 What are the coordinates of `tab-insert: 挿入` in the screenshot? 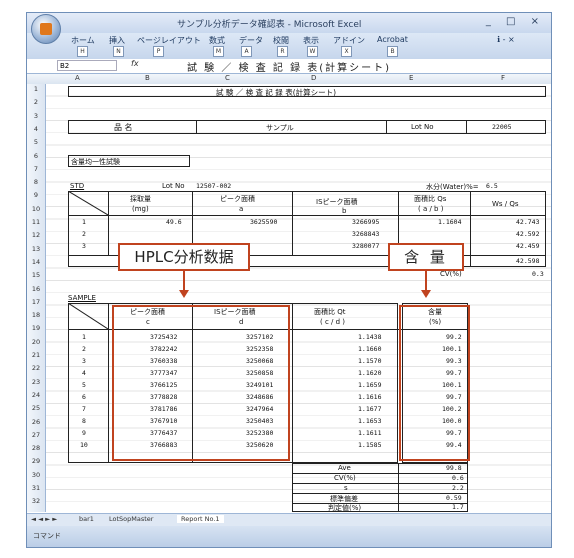 It's located at (117, 40).